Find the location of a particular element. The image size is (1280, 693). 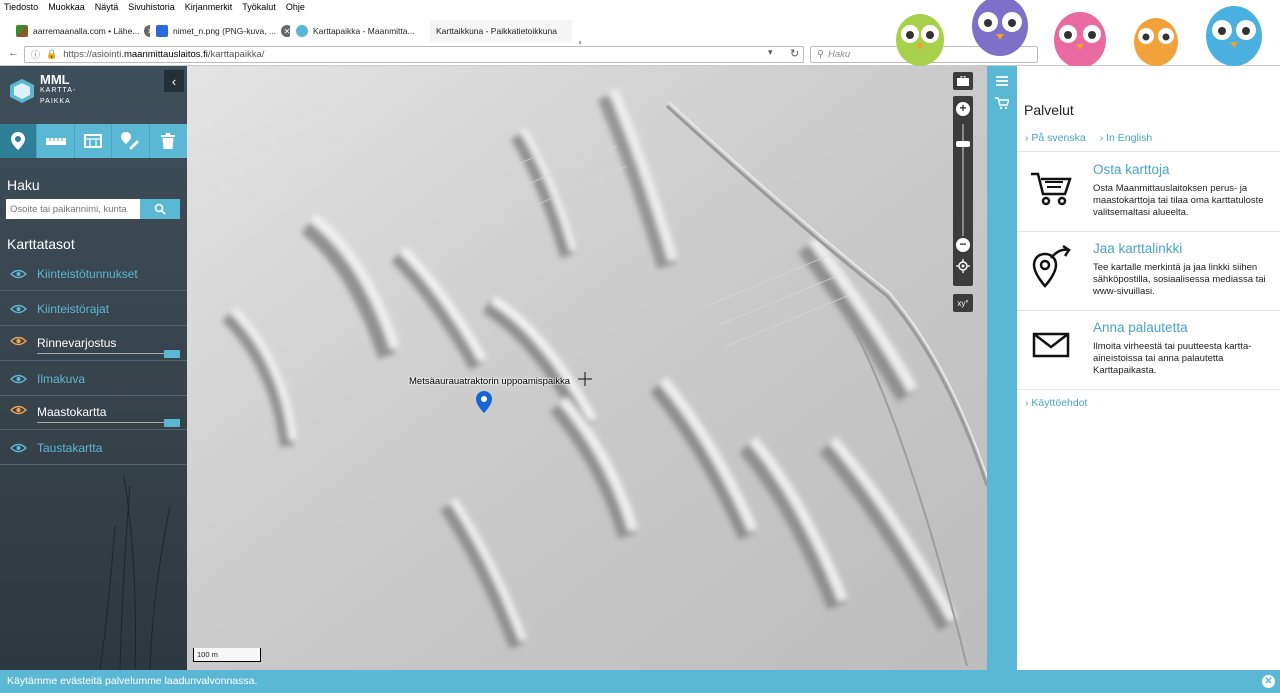

tool-print-button is located at coordinates (94, 141).